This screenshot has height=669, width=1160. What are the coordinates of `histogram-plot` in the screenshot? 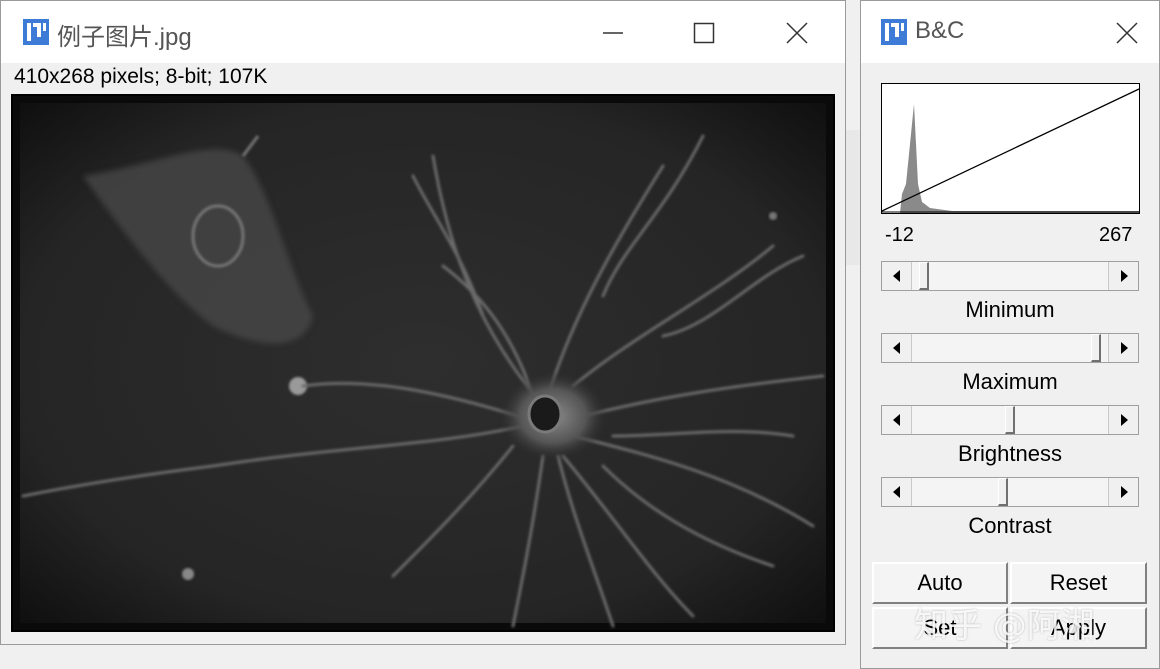 It's located at (1010, 150).